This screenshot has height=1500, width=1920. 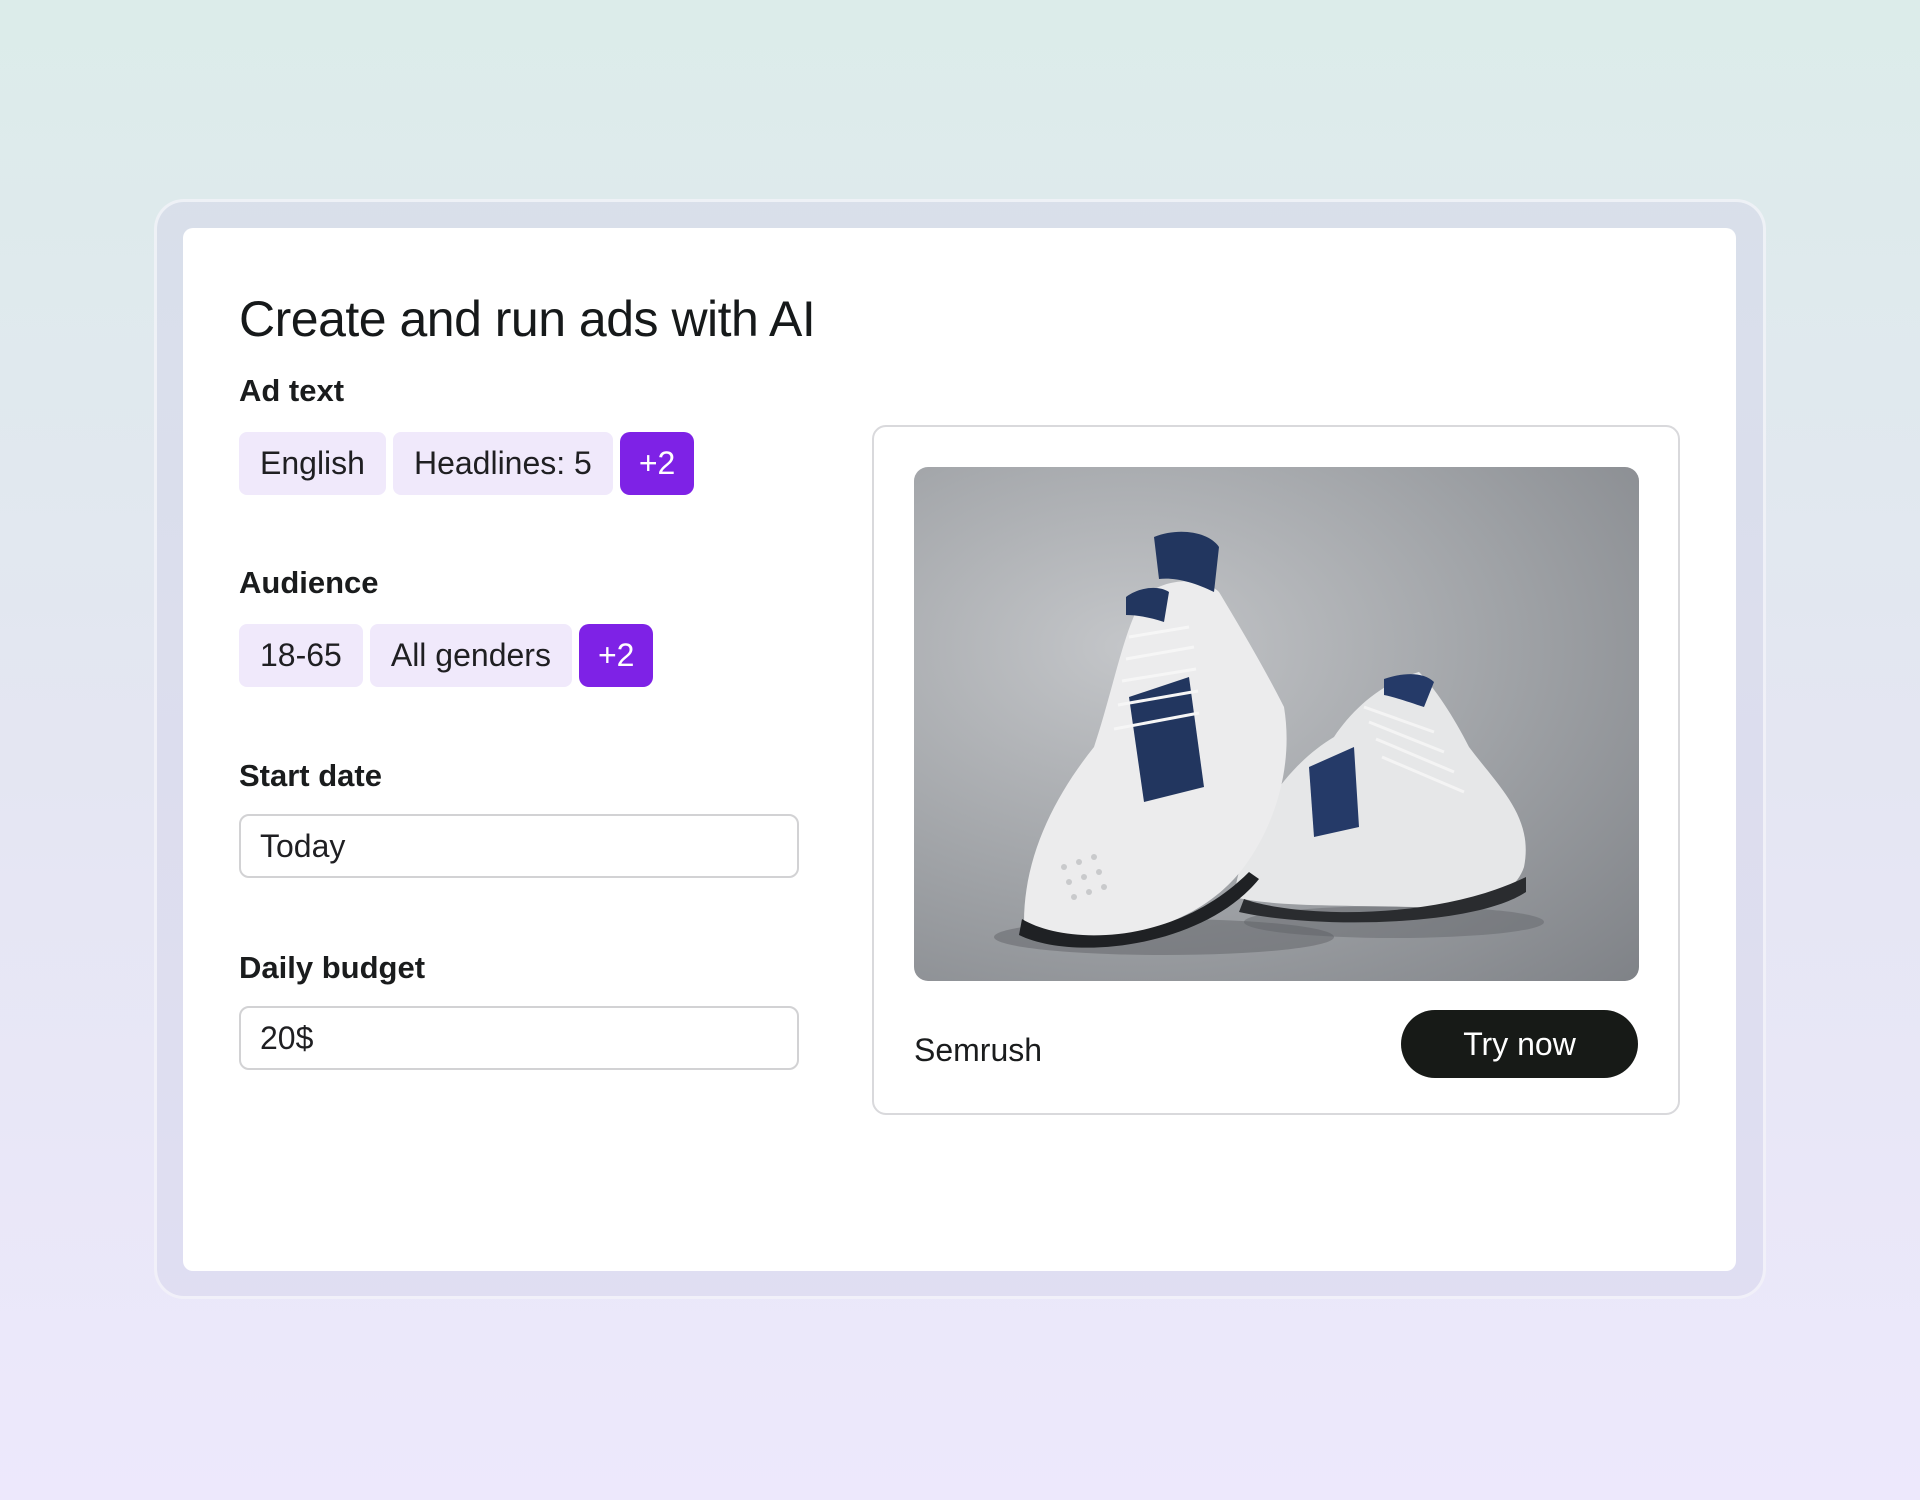 I want to click on advertiser-name: Semrush, so click(x=978, y=1050).